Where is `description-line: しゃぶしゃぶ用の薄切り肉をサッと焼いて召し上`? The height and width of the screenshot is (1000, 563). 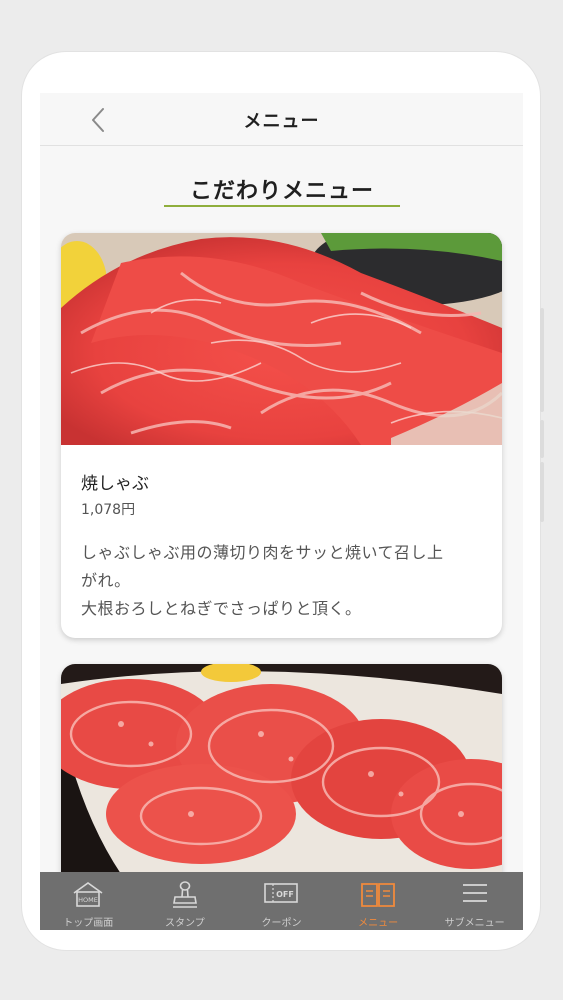 description-line: しゃぶしゃぶ用の薄切り肉をサッと焼いて召し上 is located at coordinates (262, 552).